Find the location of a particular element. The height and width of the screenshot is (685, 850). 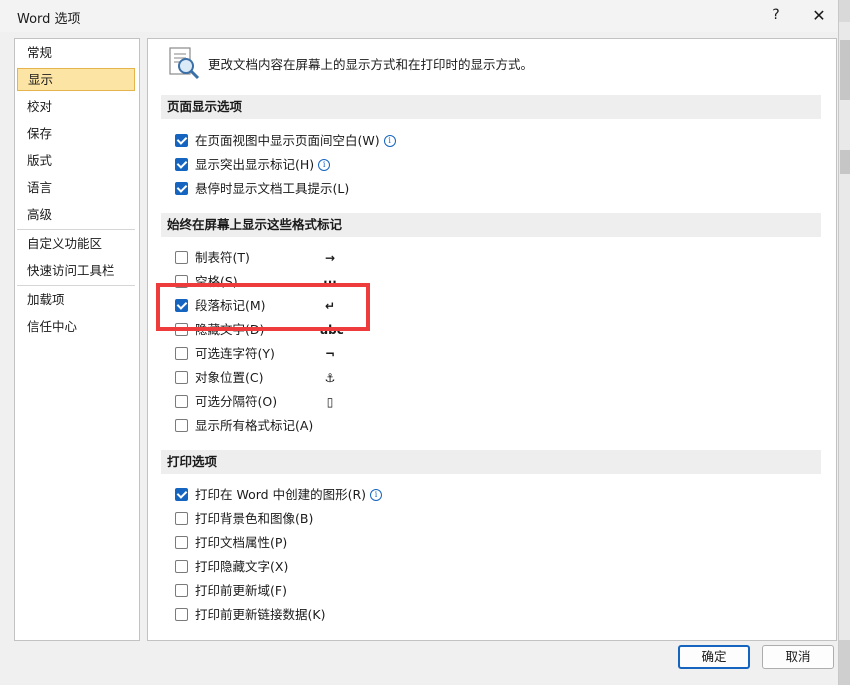

sidebar-item-save: 保存 is located at coordinates (76, 133).